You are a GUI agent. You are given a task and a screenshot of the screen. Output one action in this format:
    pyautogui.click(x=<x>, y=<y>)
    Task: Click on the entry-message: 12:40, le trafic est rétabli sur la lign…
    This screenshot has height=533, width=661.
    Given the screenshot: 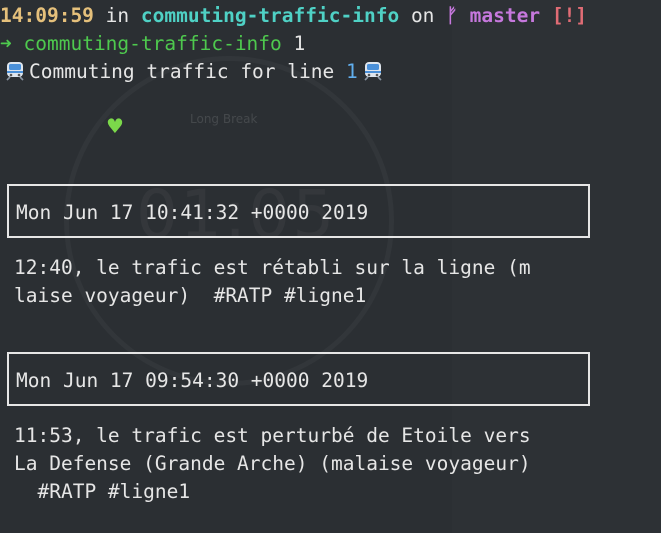 What is the action you would take?
    pyautogui.click(x=272, y=282)
    